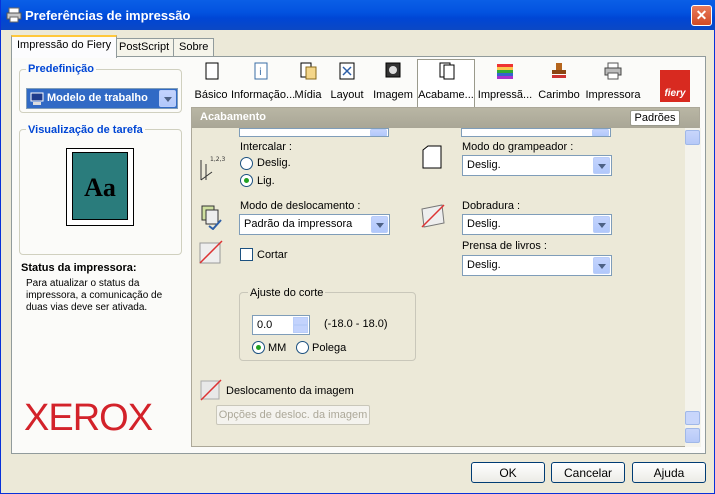 This screenshot has height=494, width=715. I want to click on window-title: Preferências de impressão, so click(108, 15).